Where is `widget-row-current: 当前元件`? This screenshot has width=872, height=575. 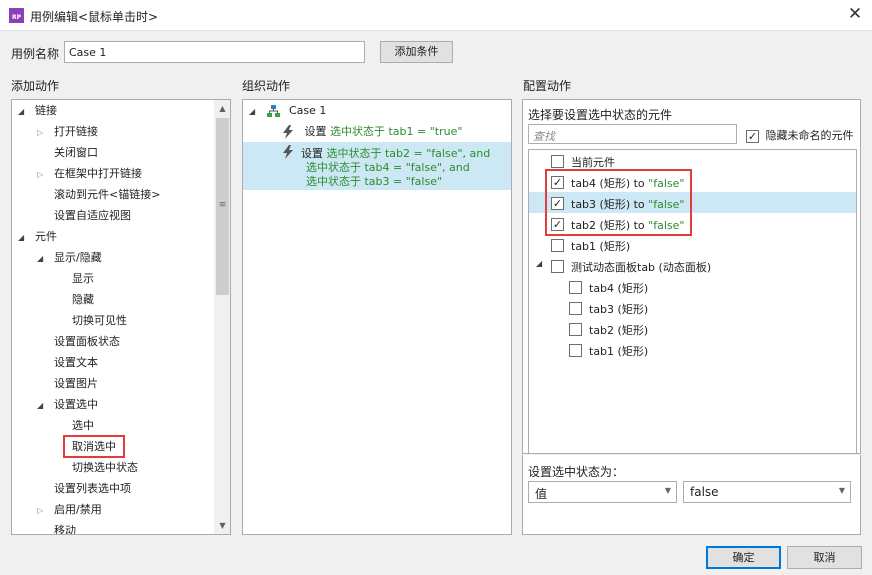 widget-row-current: 当前元件 is located at coordinates (692, 160).